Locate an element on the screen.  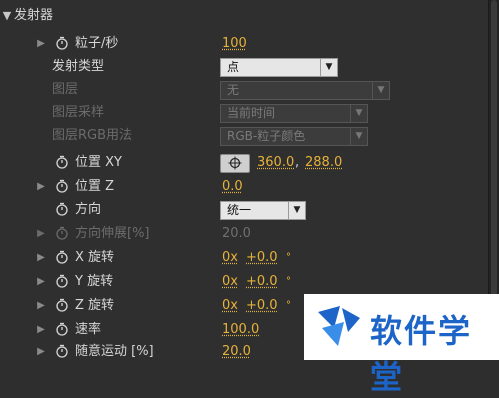
section-emitter: ▼ 发射器 is located at coordinates (244, 15).